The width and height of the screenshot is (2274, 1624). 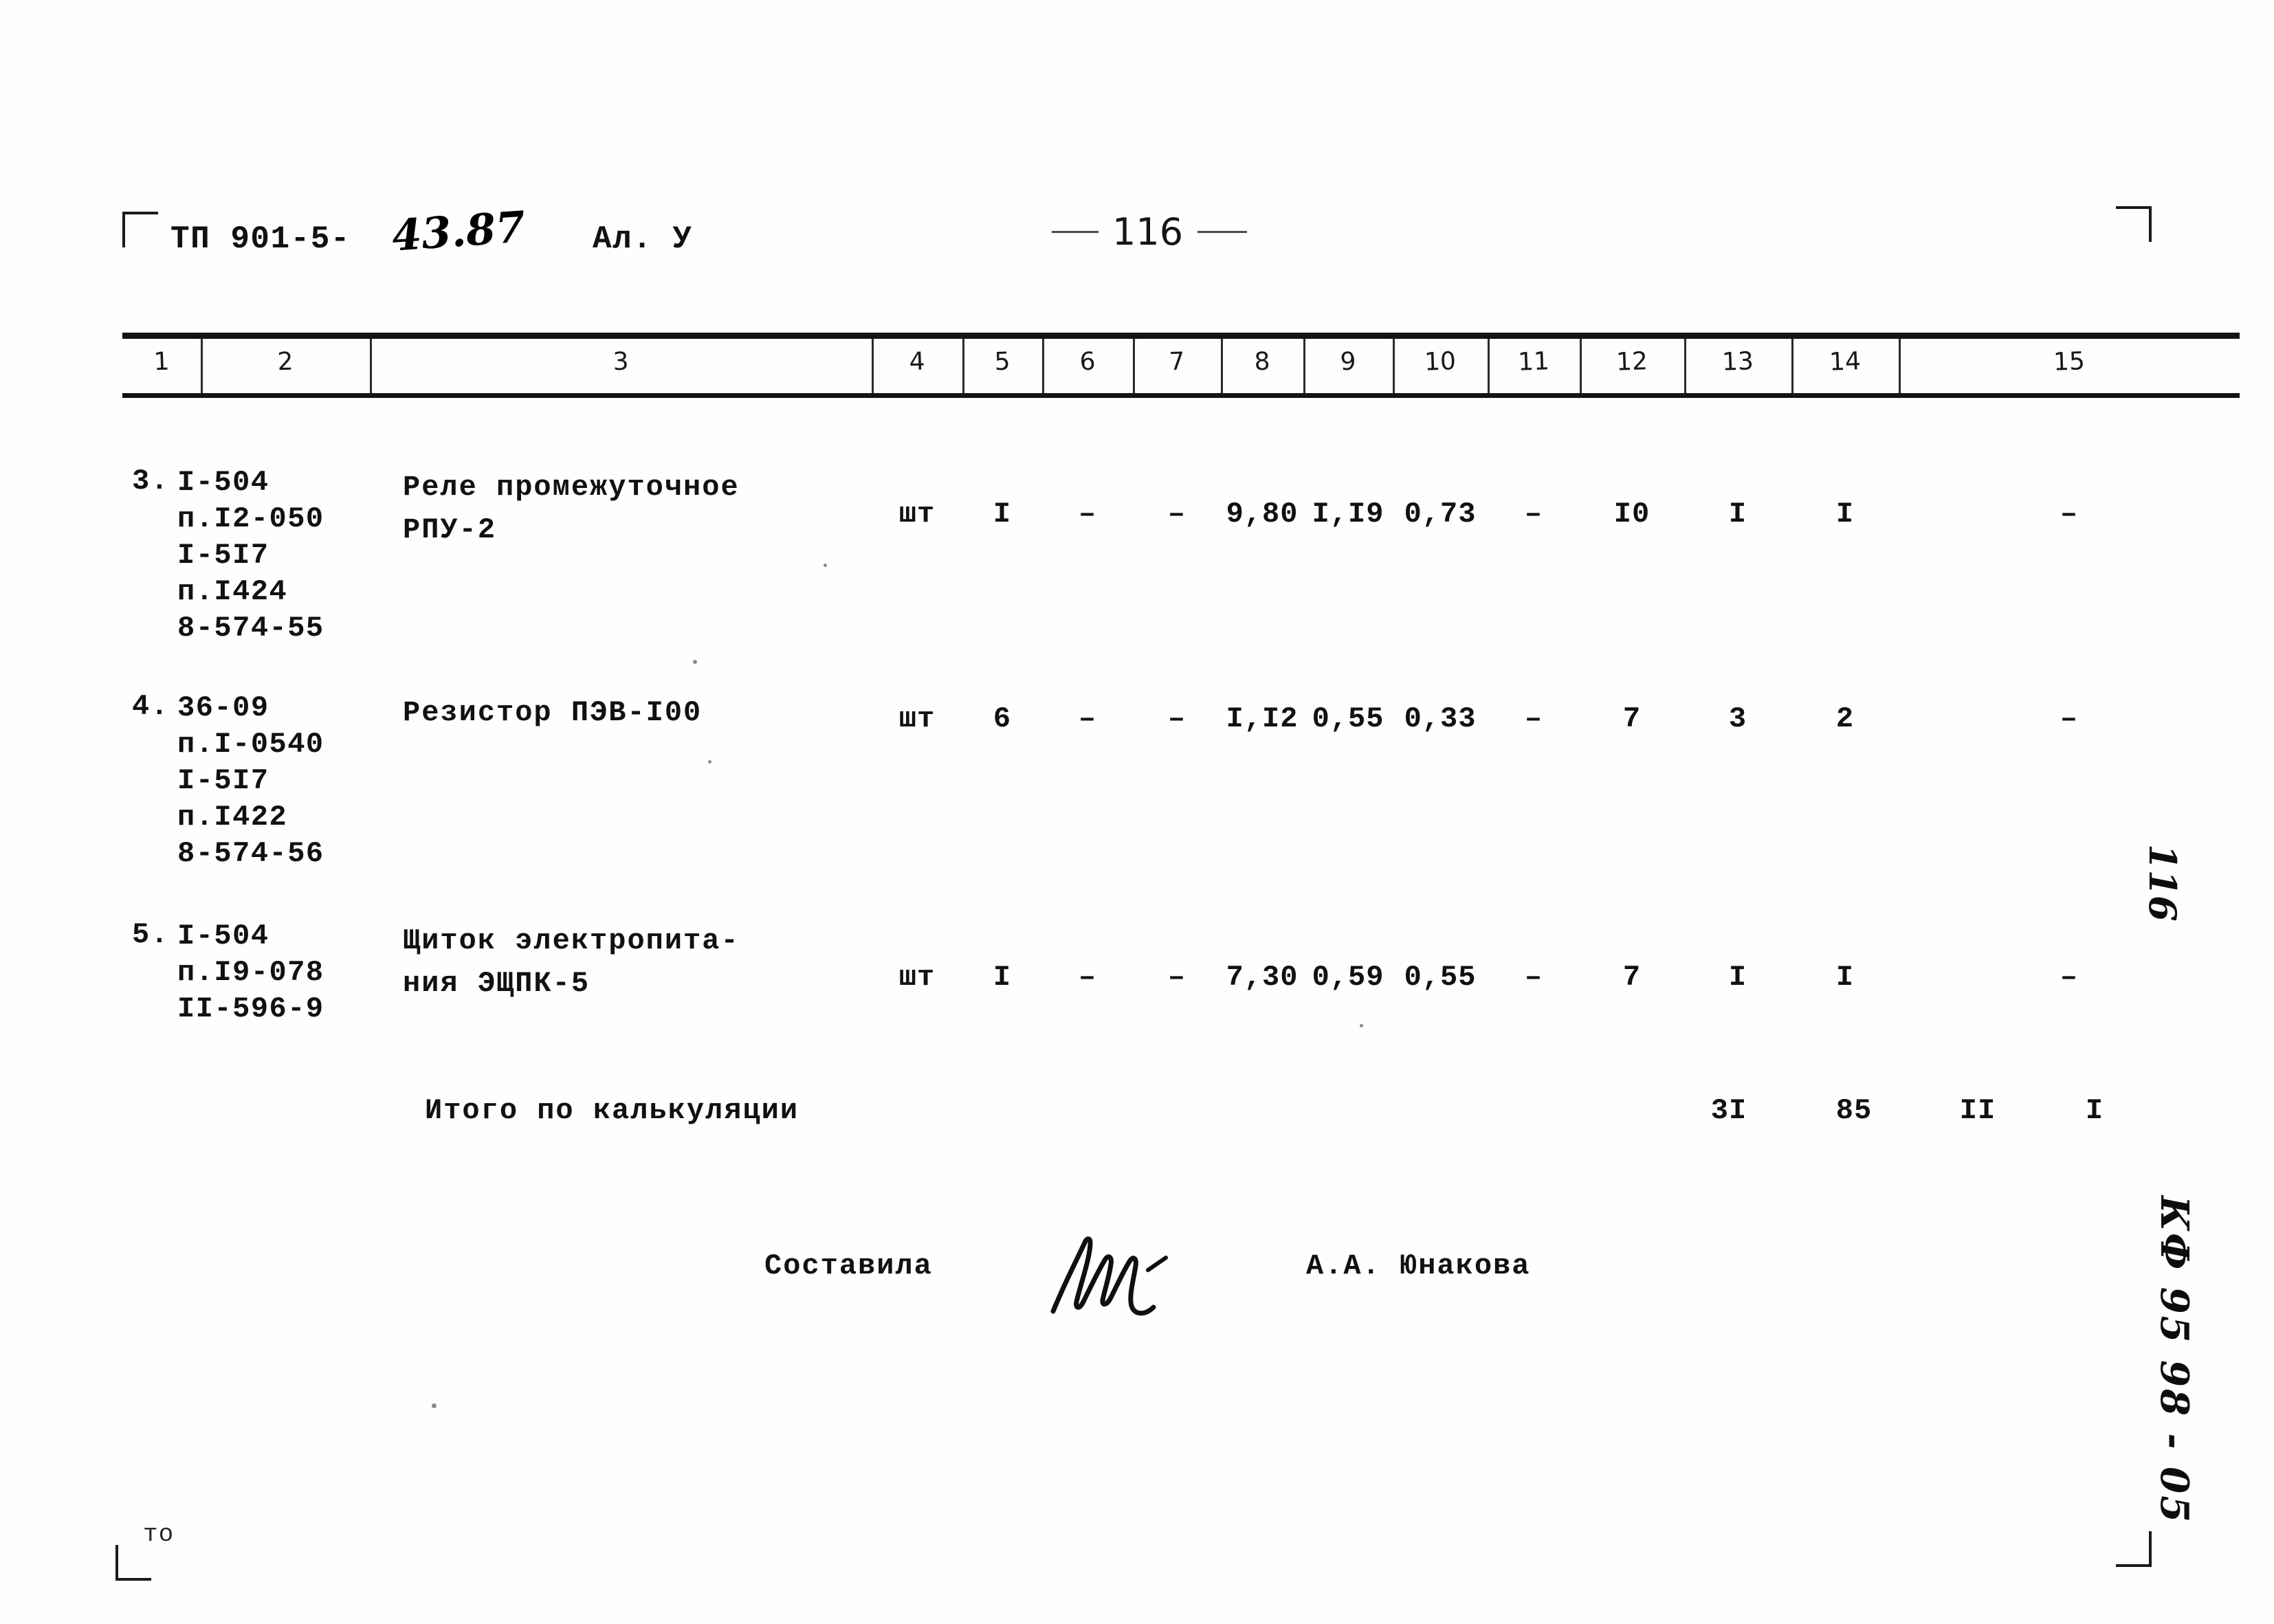 I want to click on row-cell-col-8: 7,30, so click(x=1262, y=977).